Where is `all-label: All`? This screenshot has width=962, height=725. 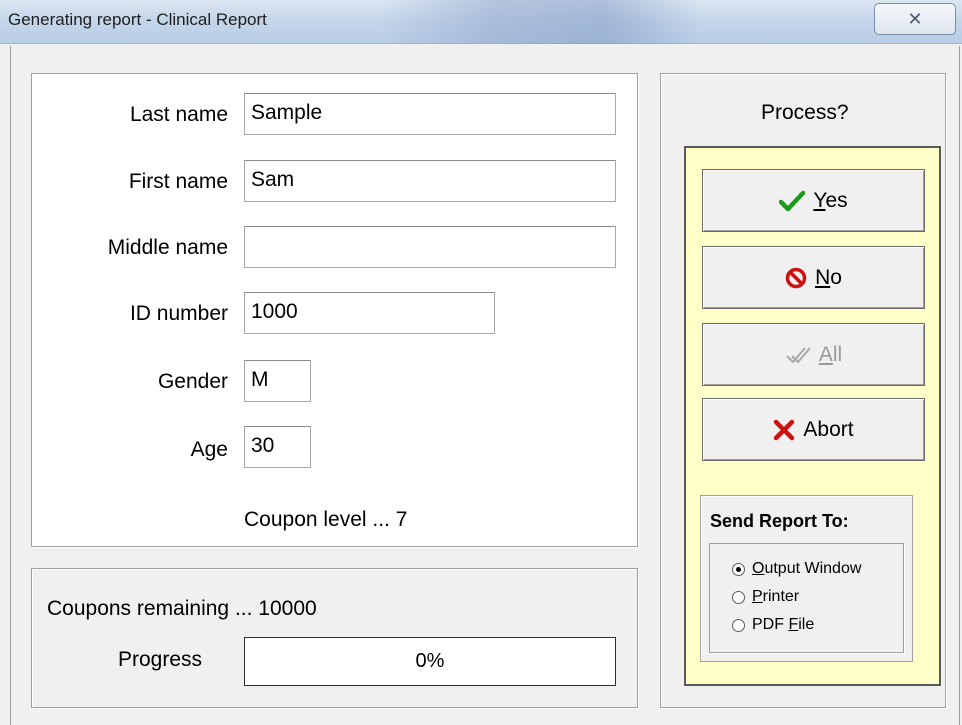 all-label: All is located at coordinates (830, 354).